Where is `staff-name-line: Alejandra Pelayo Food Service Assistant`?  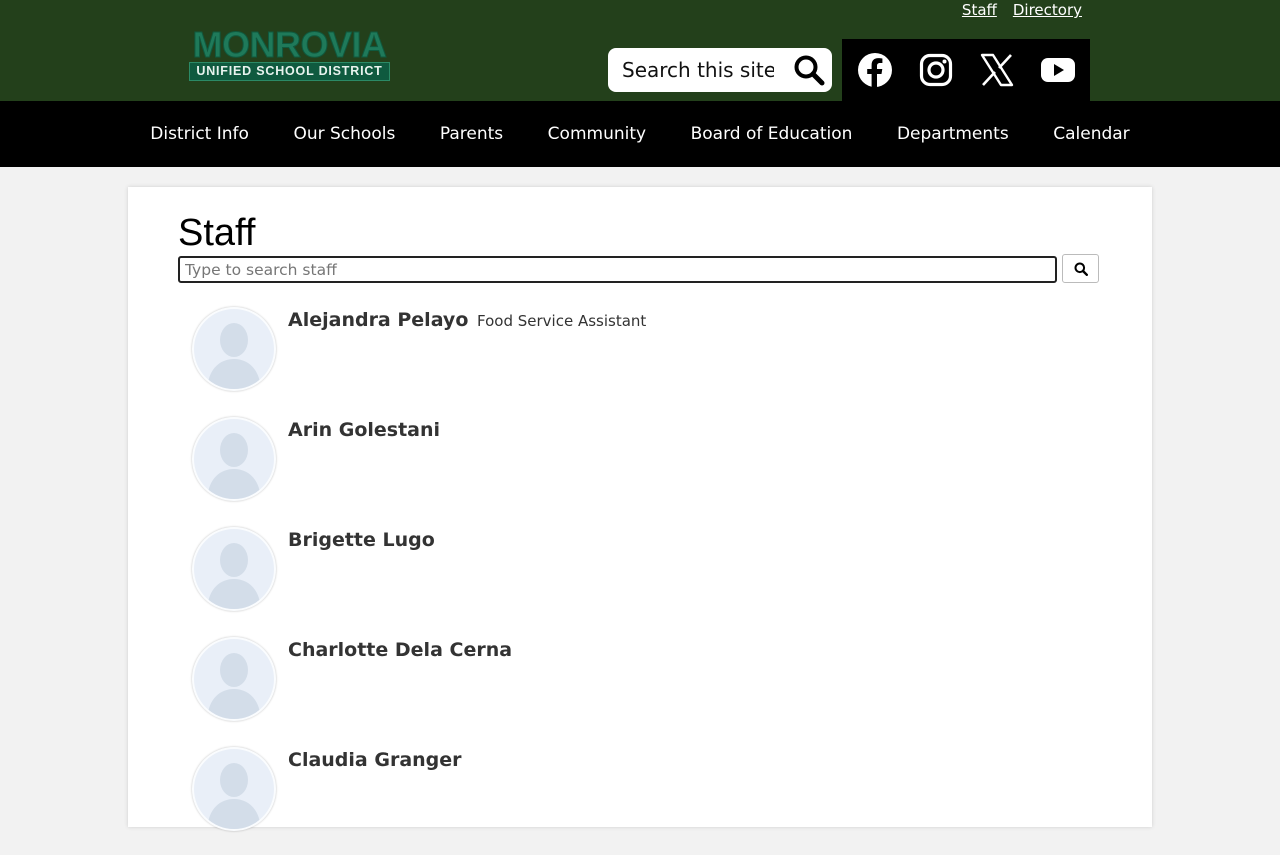
staff-name-line: Alejandra Pelayo Food Service Assistant is located at coordinates (467, 320).